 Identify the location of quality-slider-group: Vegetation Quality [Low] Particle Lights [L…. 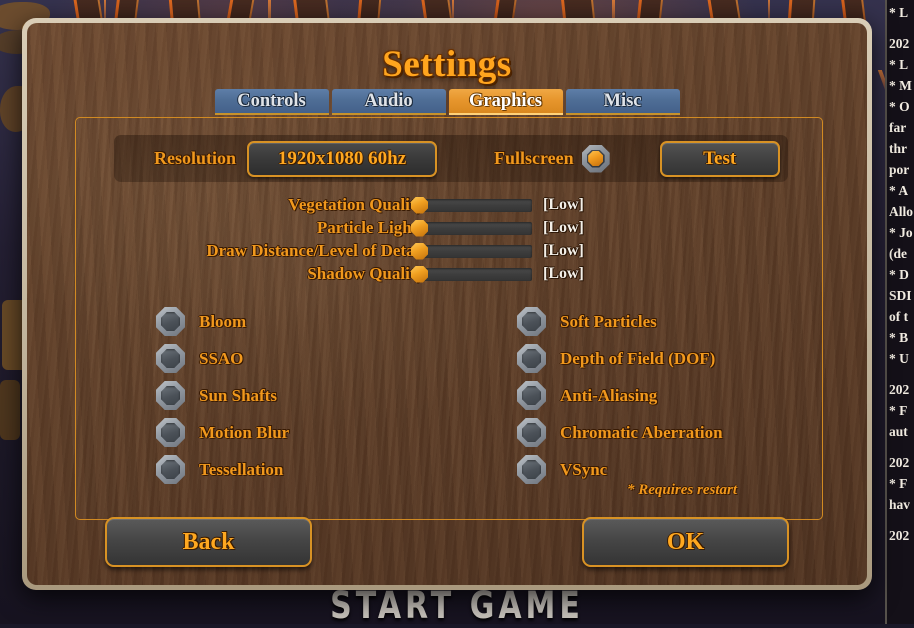
(449, 240).